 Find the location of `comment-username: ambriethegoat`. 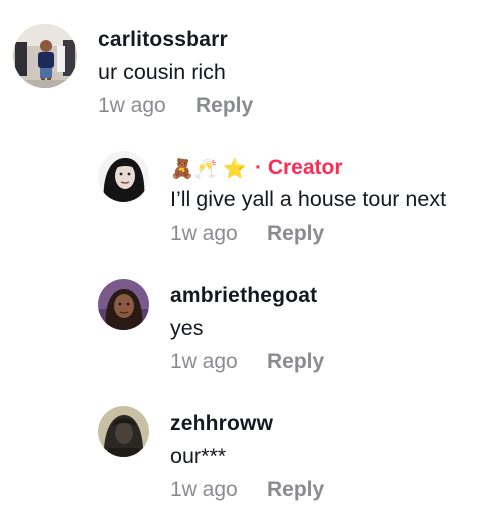

comment-username: ambriethegoat is located at coordinates (243, 296).